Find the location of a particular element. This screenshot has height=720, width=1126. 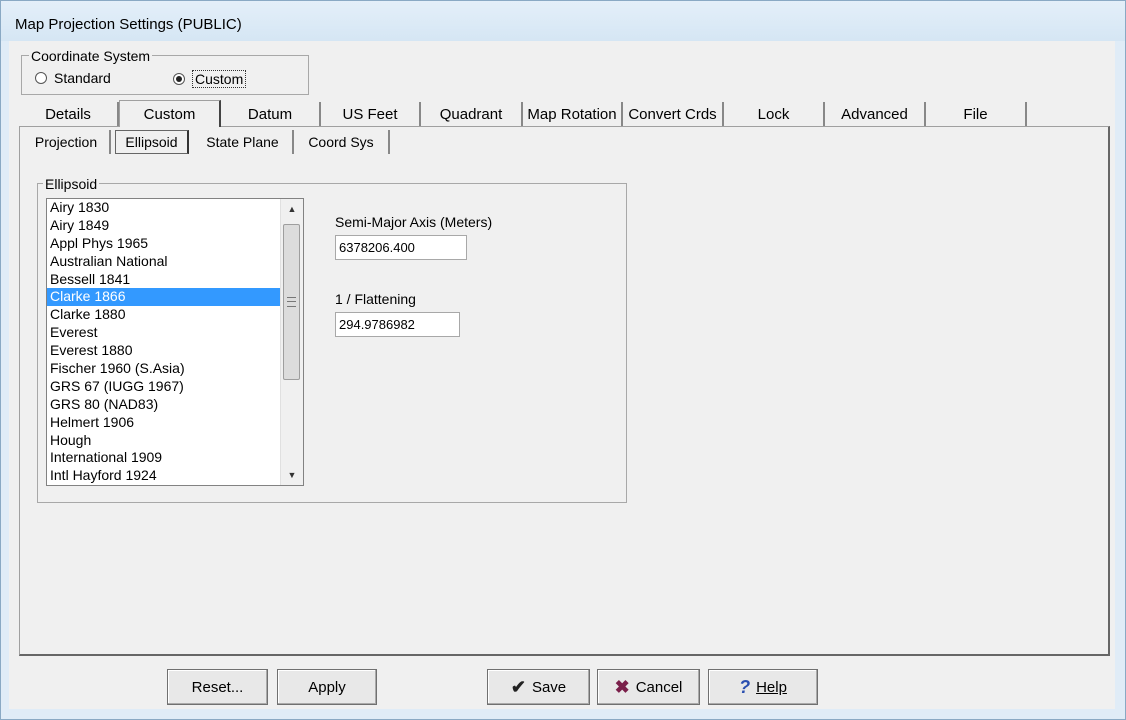

subtab-state-plane: State Plane is located at coordinates (243, 142).